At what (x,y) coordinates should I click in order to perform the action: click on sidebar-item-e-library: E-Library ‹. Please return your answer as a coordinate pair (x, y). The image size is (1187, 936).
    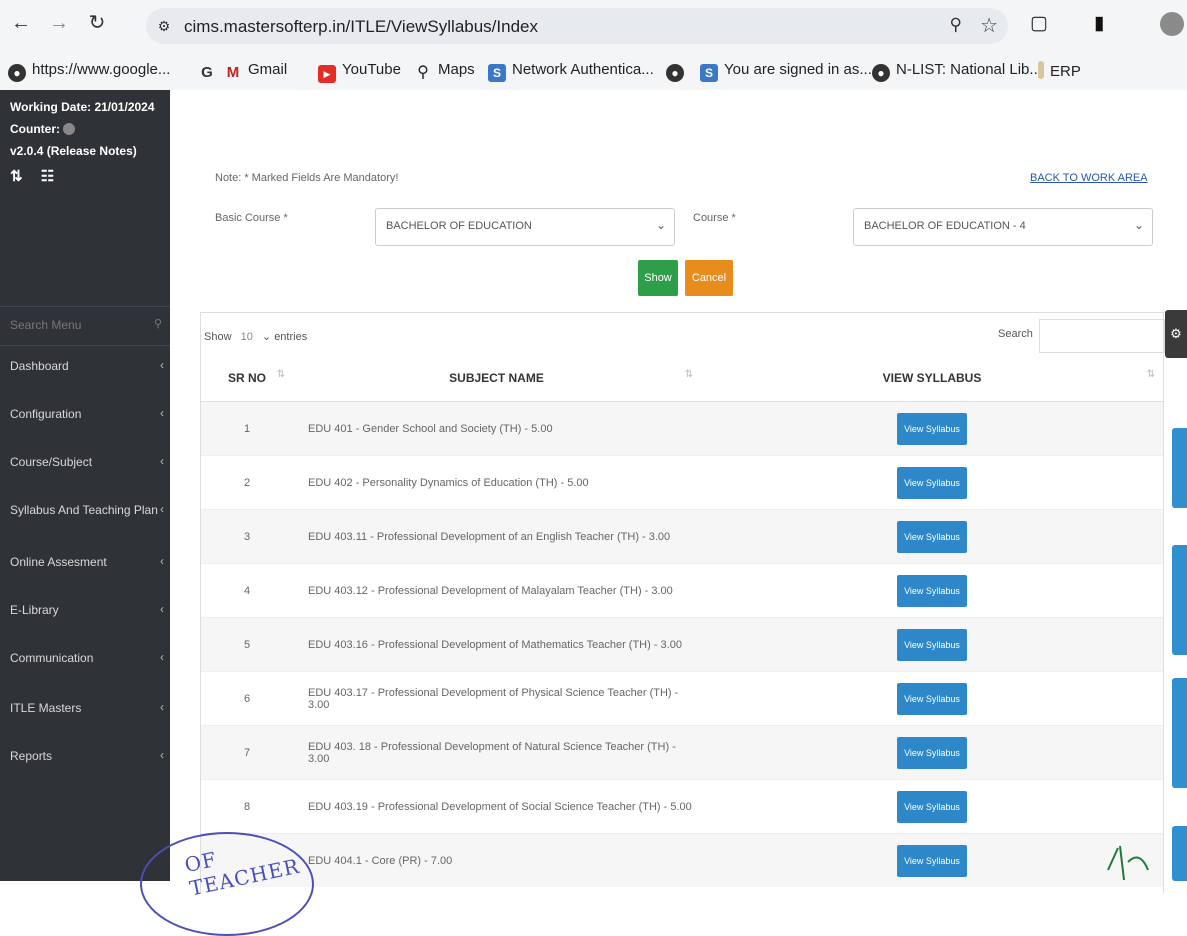
    Looking at the image, I should click on (85, 612).